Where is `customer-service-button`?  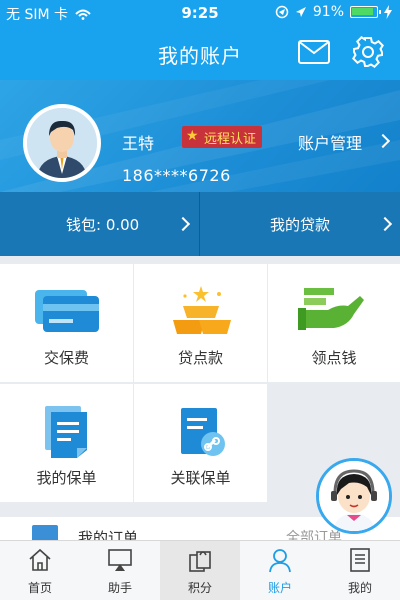 customer-service-button is located at coordinates (354, 496).